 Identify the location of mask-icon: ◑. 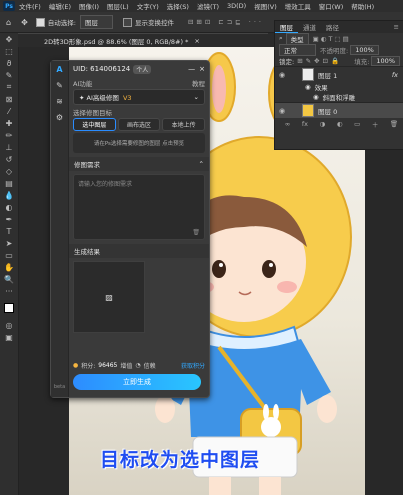
(323, 124).